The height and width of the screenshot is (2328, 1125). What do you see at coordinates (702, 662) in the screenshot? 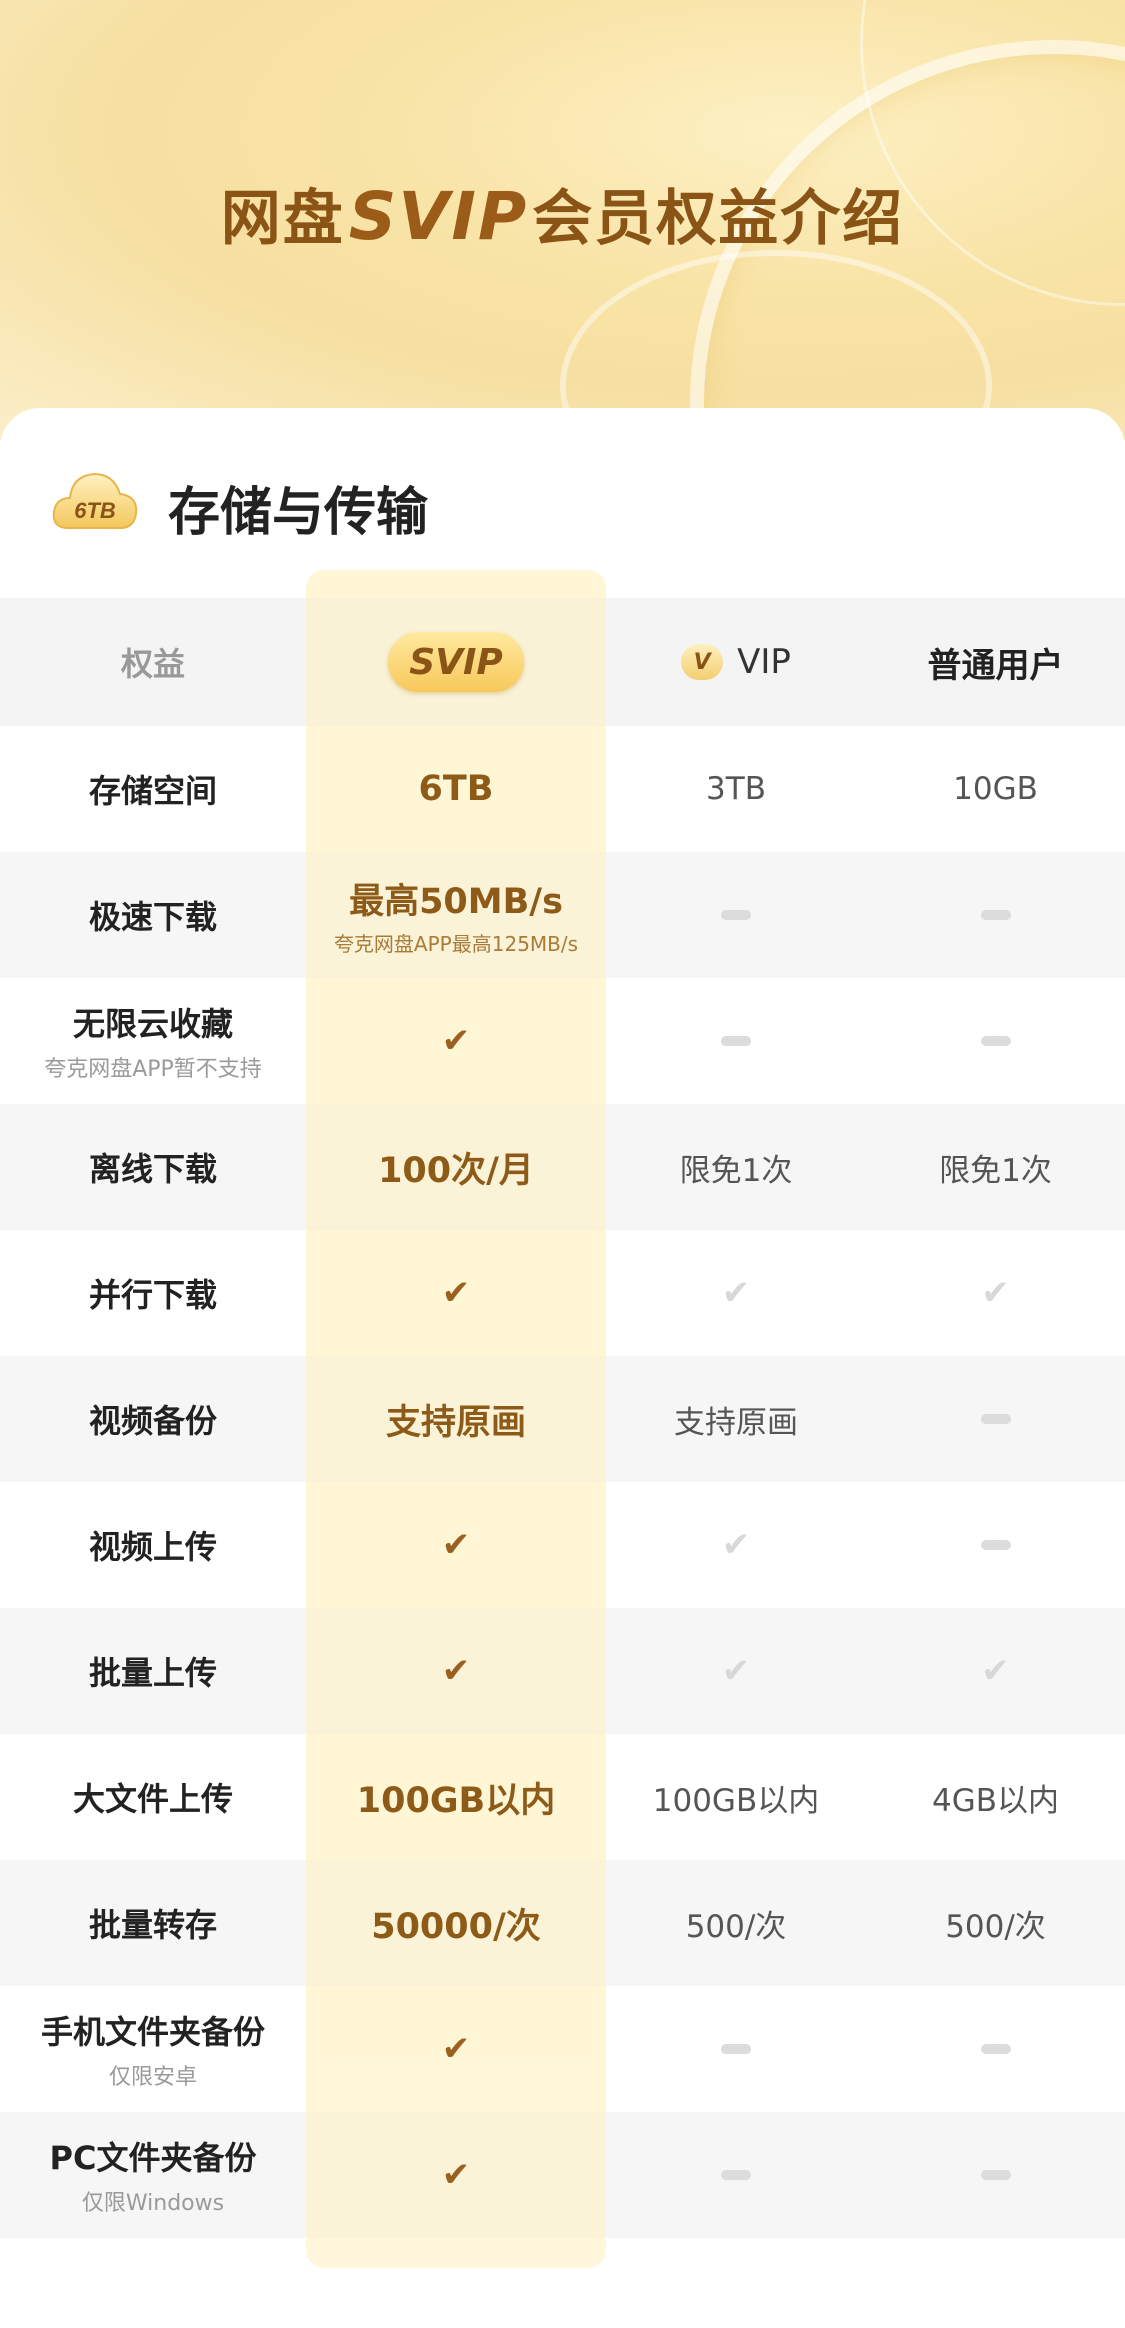
I see `vip-icon: V` at bounding box center [702, 662].